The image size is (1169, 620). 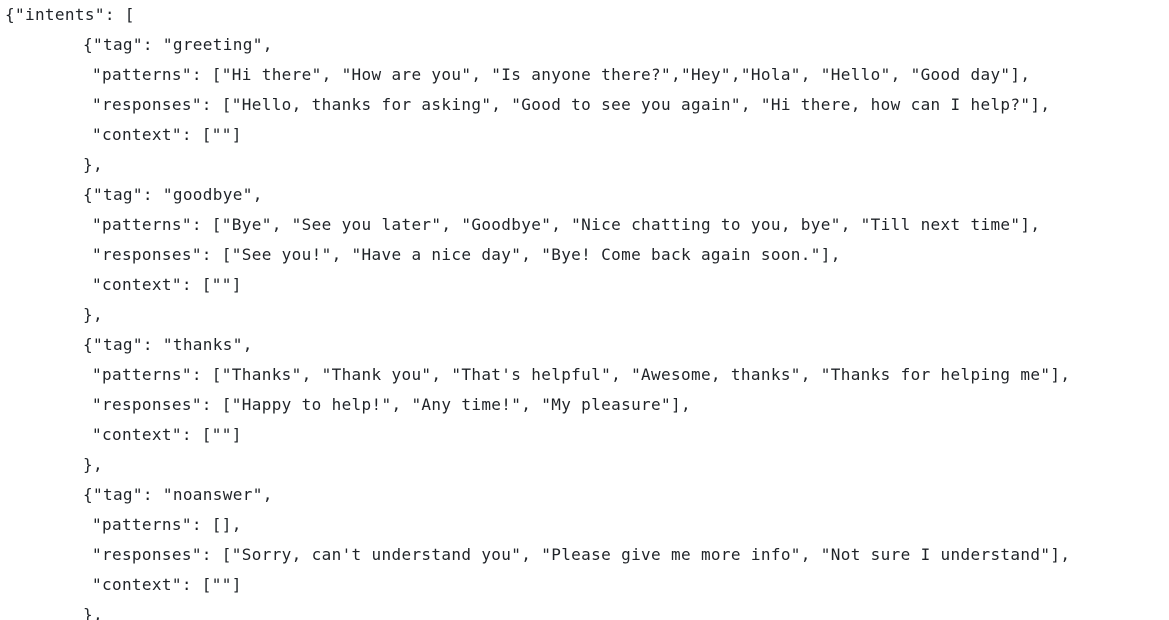 I want to click on code-line-tag-thanks: {"tag": "thanks",, so click(x=168, y=344).